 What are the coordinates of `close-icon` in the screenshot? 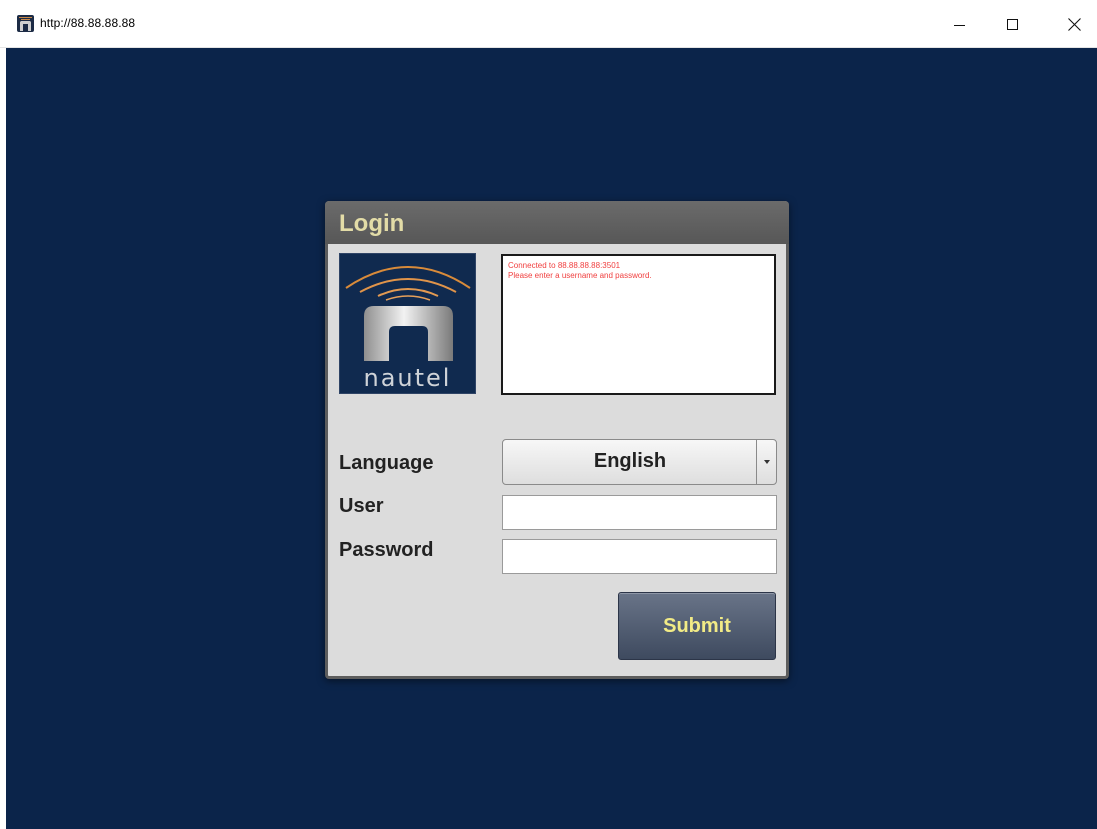 It's located at (1074, 24).